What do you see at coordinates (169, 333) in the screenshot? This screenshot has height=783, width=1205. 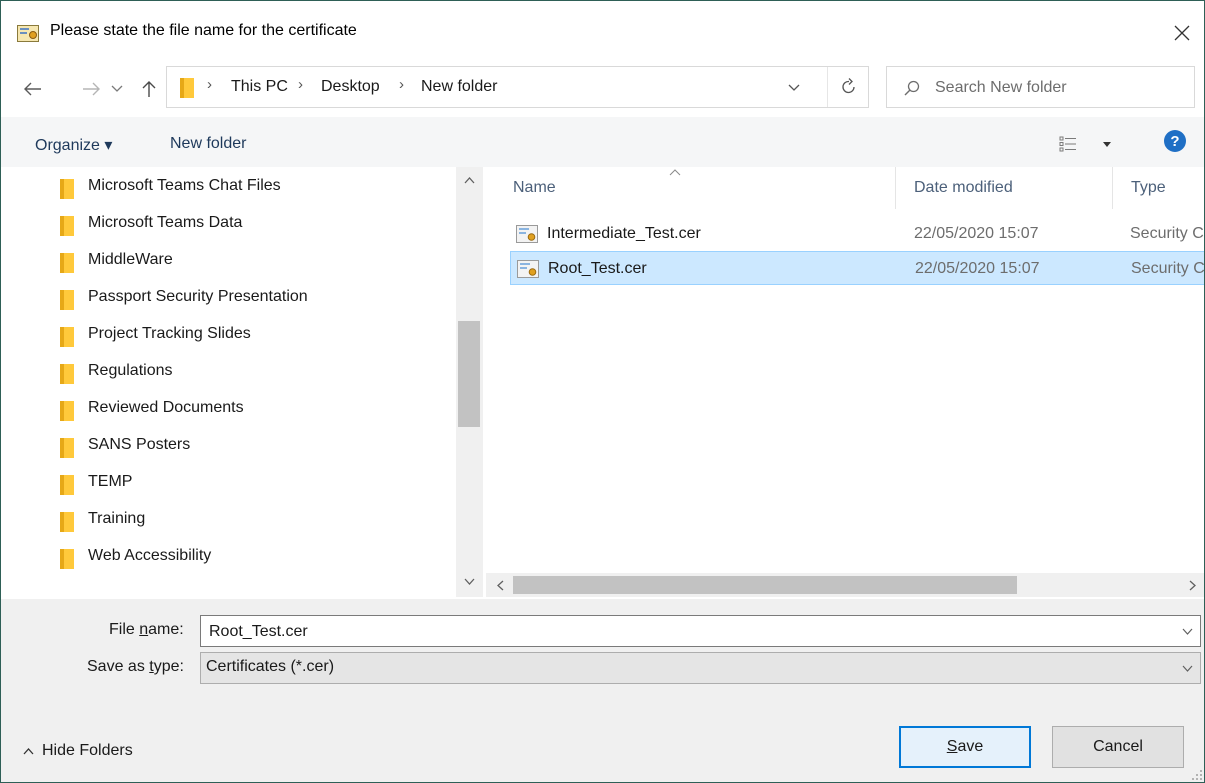 I see `nav-folder-label: Project Tracking Slides` at bounding box center [169, 333].